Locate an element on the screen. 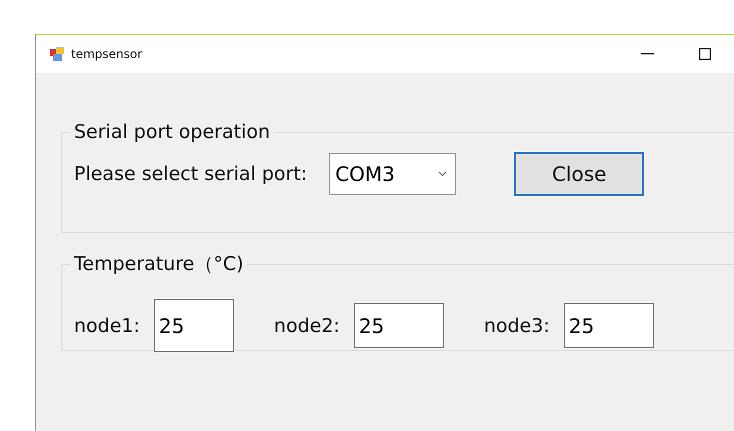 The width and height of the screenshot is (734, 431). port-dropdown: COM3 is located at coordinates (392, 174).